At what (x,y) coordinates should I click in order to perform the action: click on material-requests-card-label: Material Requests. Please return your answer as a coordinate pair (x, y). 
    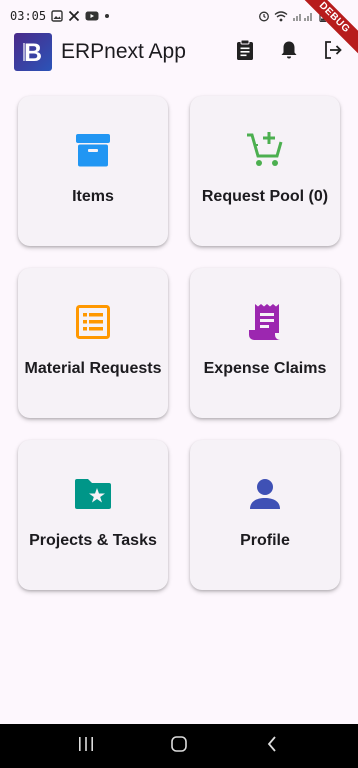
    Looking at the image, I should click on (93, 368).